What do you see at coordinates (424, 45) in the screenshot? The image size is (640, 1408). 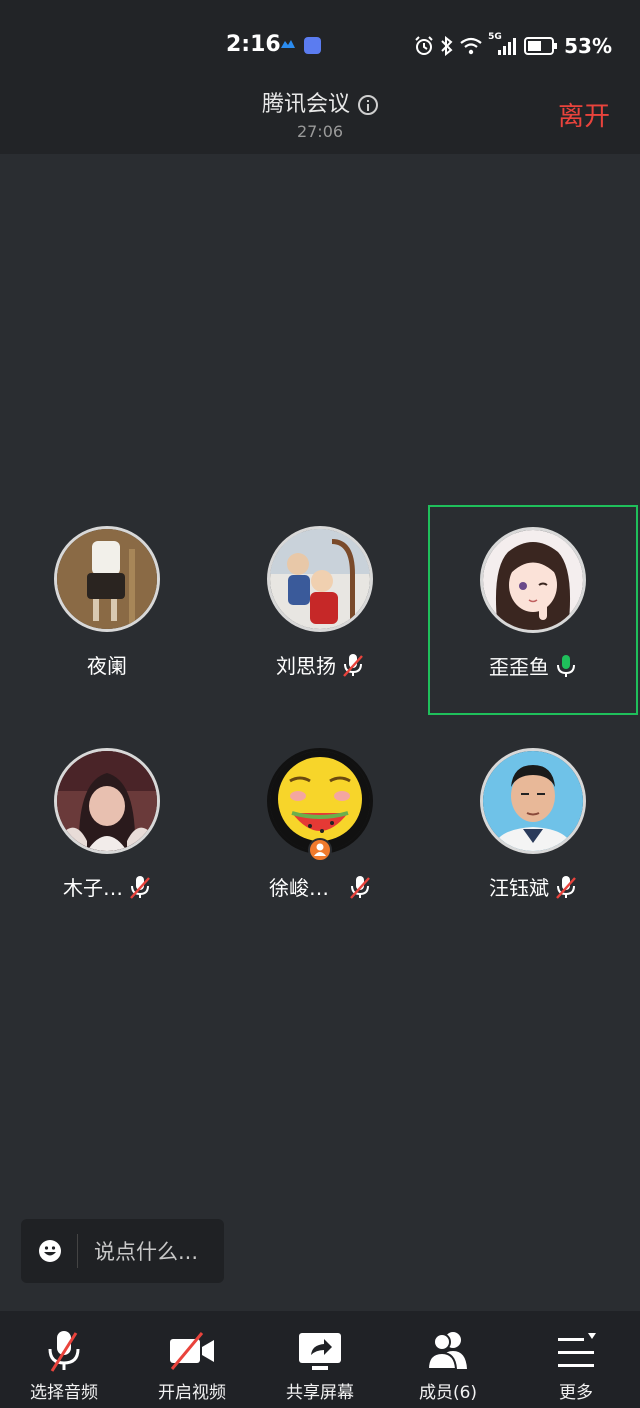 I see `alarm-icon` at bounding box center [424, 45].